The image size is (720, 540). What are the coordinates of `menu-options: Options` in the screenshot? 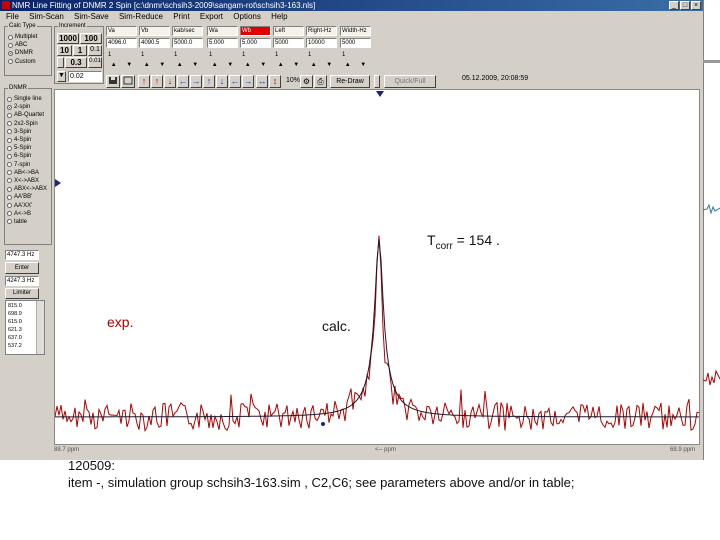 It's located at (247, 16).